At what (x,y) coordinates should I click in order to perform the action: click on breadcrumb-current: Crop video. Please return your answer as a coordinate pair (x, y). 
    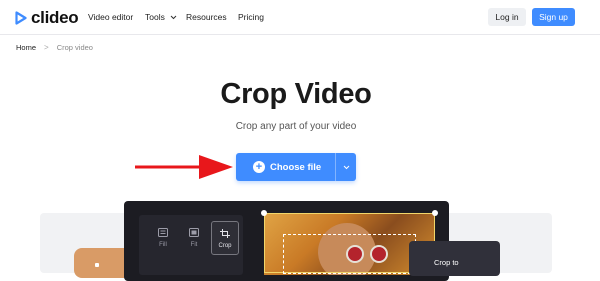
    Looking at the image, I should click on (74, 47).